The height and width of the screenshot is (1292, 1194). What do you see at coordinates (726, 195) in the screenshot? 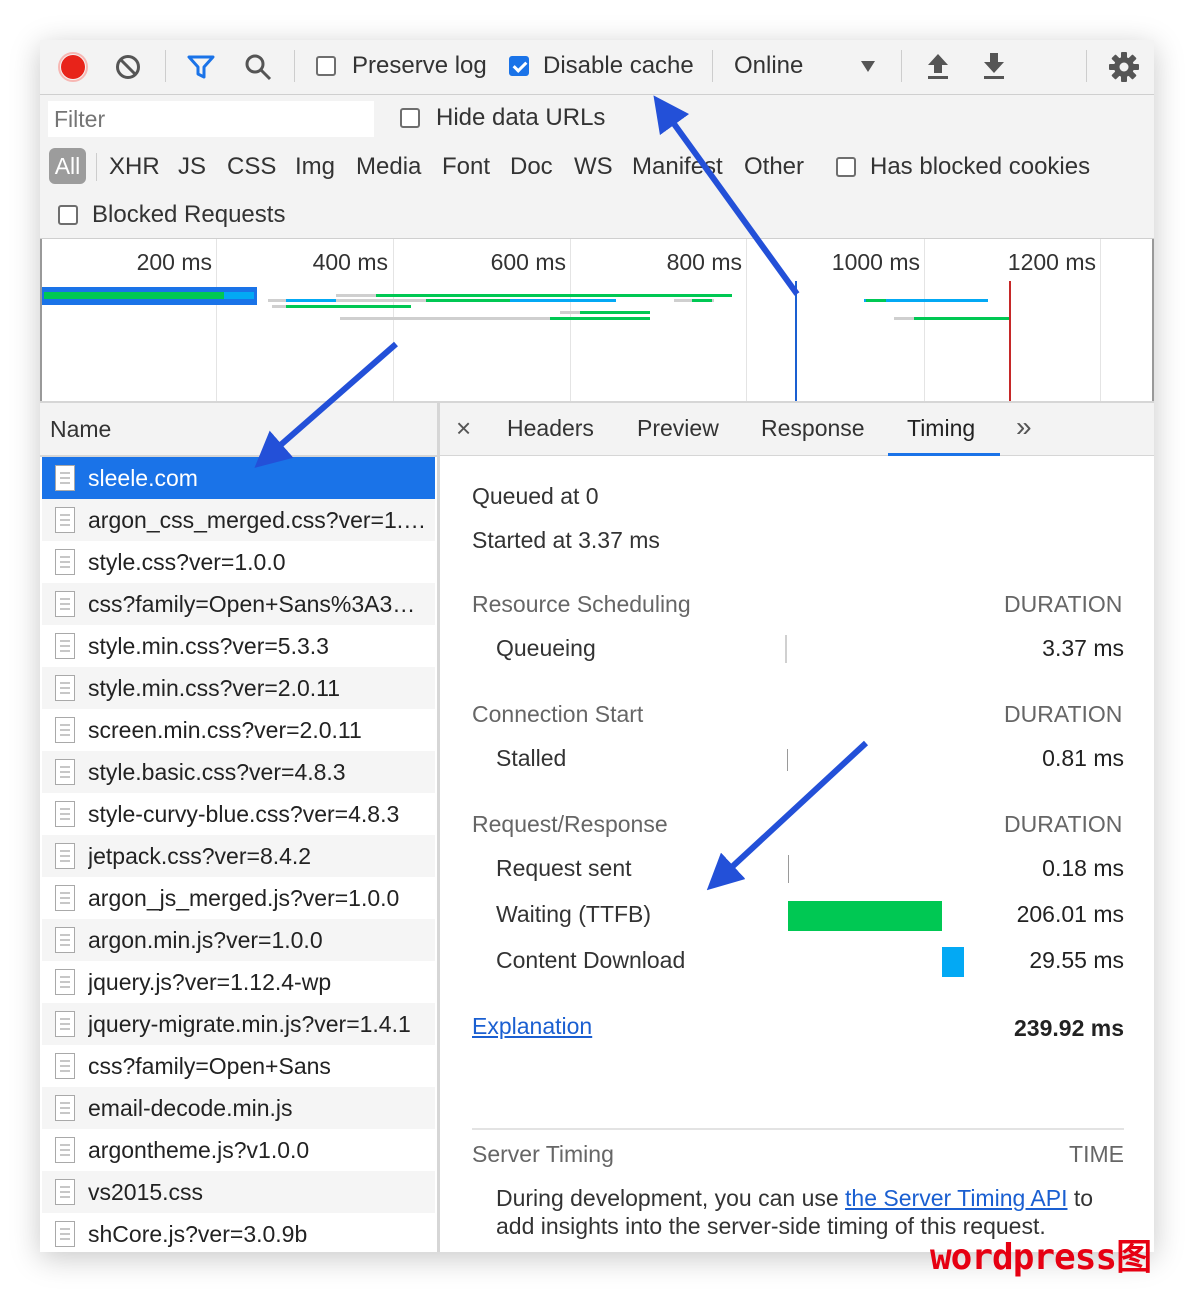
I see `arrow-to-disable-cache` at bounding box center [726, 195].